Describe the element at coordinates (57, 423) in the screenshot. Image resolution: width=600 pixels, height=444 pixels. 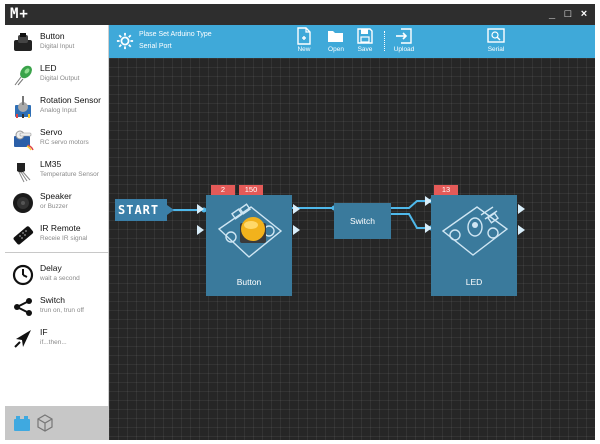
I see `sidebar-footer` at that location.